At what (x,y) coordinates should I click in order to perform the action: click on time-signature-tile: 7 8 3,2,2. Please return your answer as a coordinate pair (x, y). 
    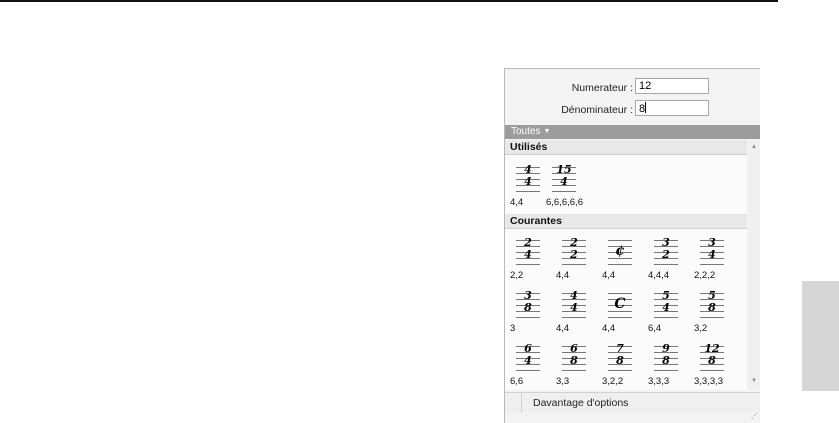
    Looking at the image, I should click on (625, 363).